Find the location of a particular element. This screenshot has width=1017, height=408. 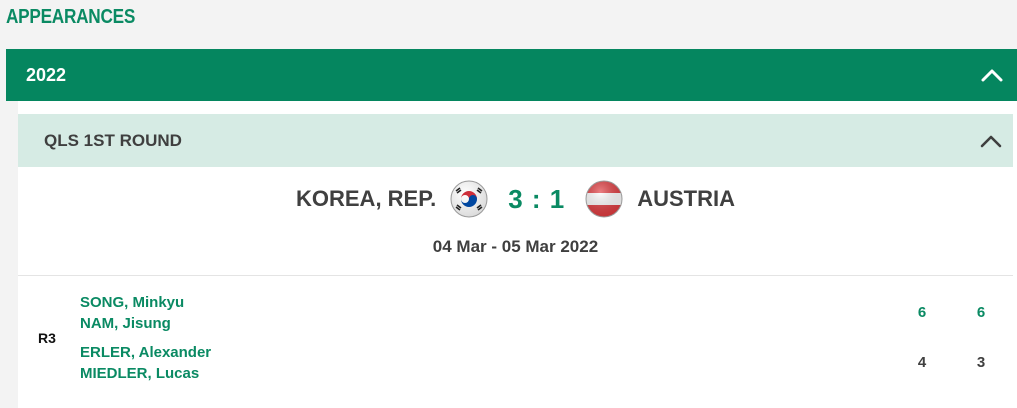

tie-summary: KOREA, REP. 3 : 1 AUSTRIA is located at coordinates (515, 199).